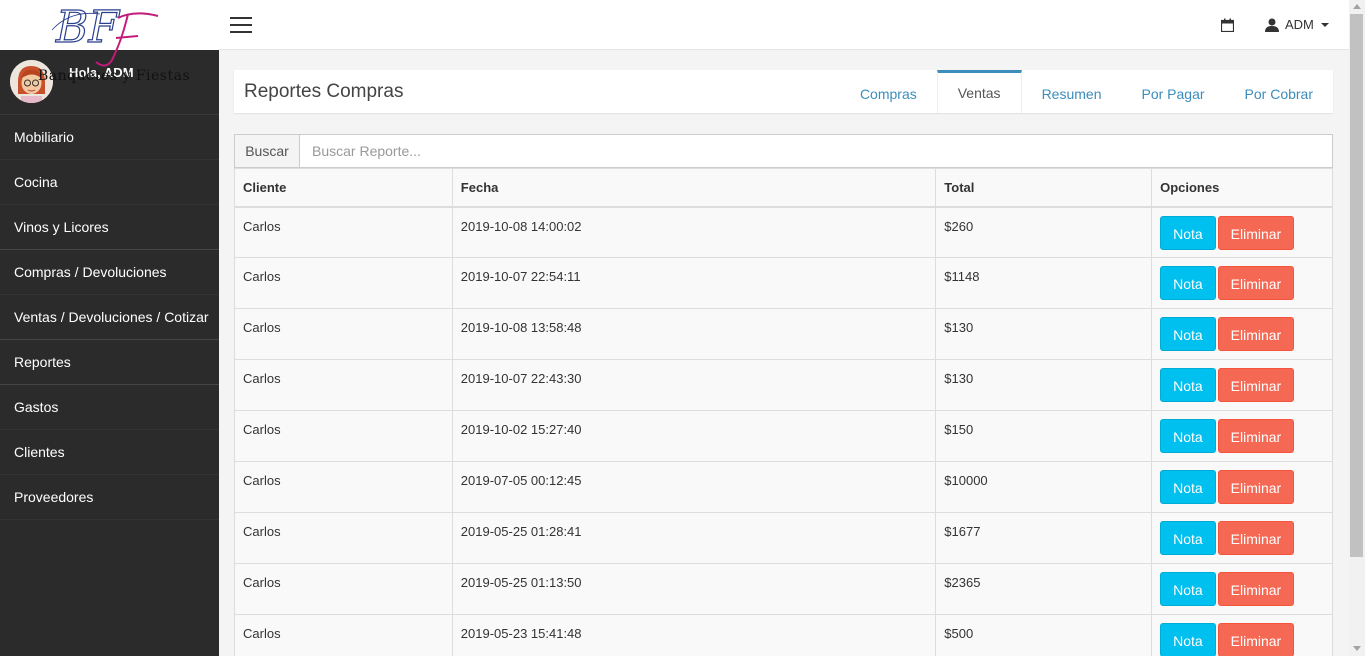 Image resolution: width=1365 pixels, height=656 pixels. Describe the element at coordinates (694, 232) in the screenshot. I see `cell-fecha: 2019-10-08 14:00:02` at that location.